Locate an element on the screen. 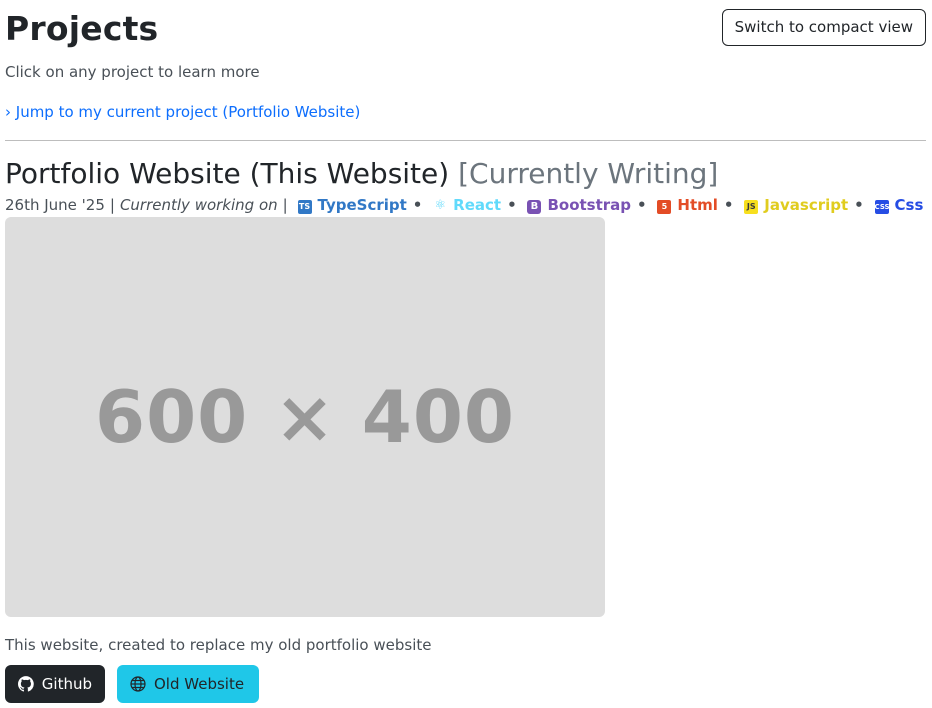  tech-label: Javascript is located at coordinates (806, 205).